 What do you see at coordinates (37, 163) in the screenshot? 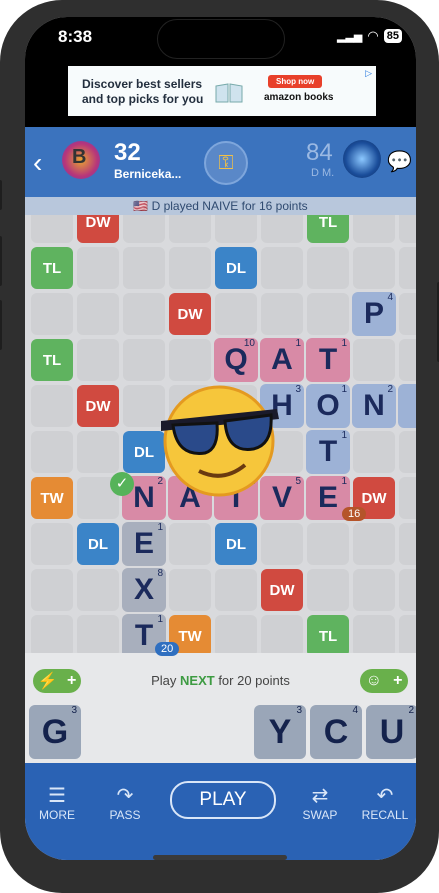
I see `back-icon: ‹` at bounding box center [37, 163].